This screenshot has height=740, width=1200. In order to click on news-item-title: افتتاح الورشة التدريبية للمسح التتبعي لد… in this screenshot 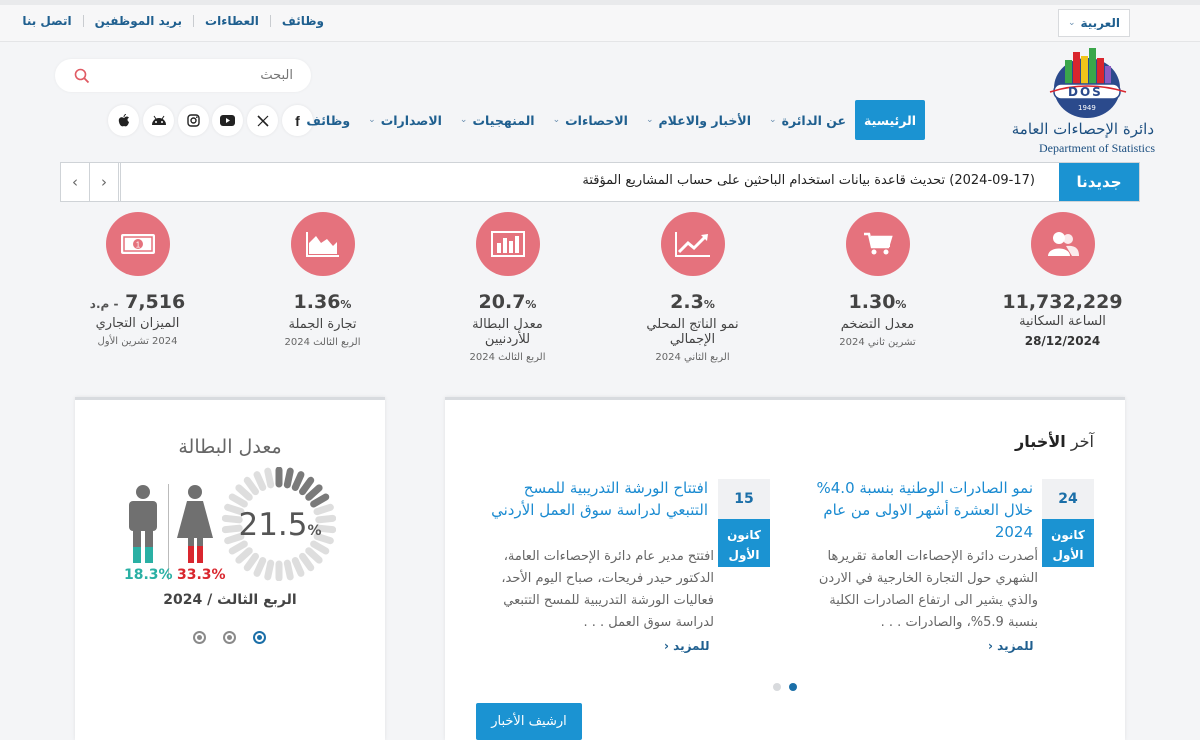, I will do `click(593, 499)`.